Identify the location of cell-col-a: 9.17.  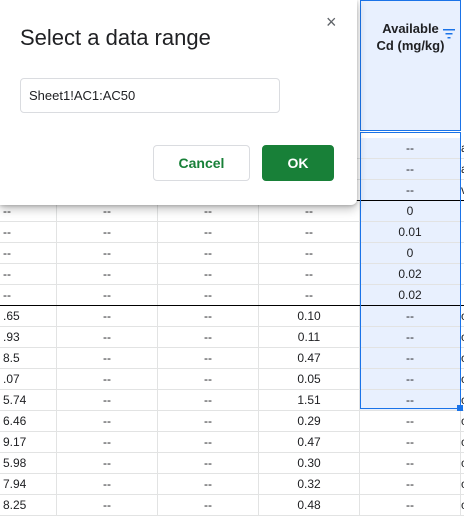
(28, 442).